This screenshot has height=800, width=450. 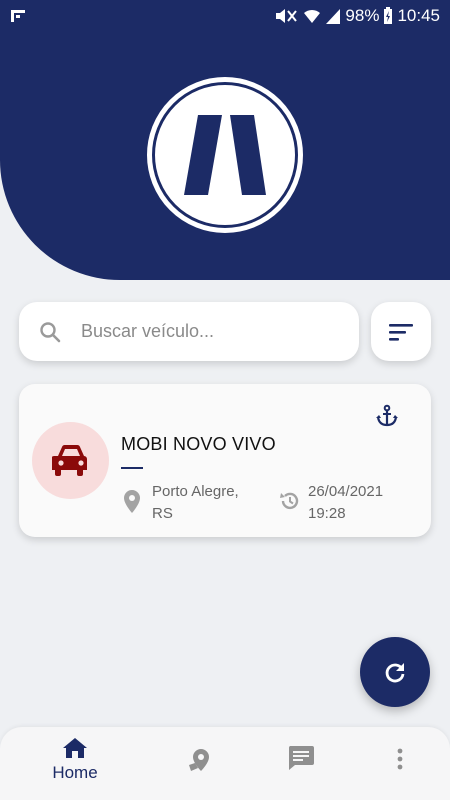 I want to click on more-vertical-icon, so click(x=400, y=759).